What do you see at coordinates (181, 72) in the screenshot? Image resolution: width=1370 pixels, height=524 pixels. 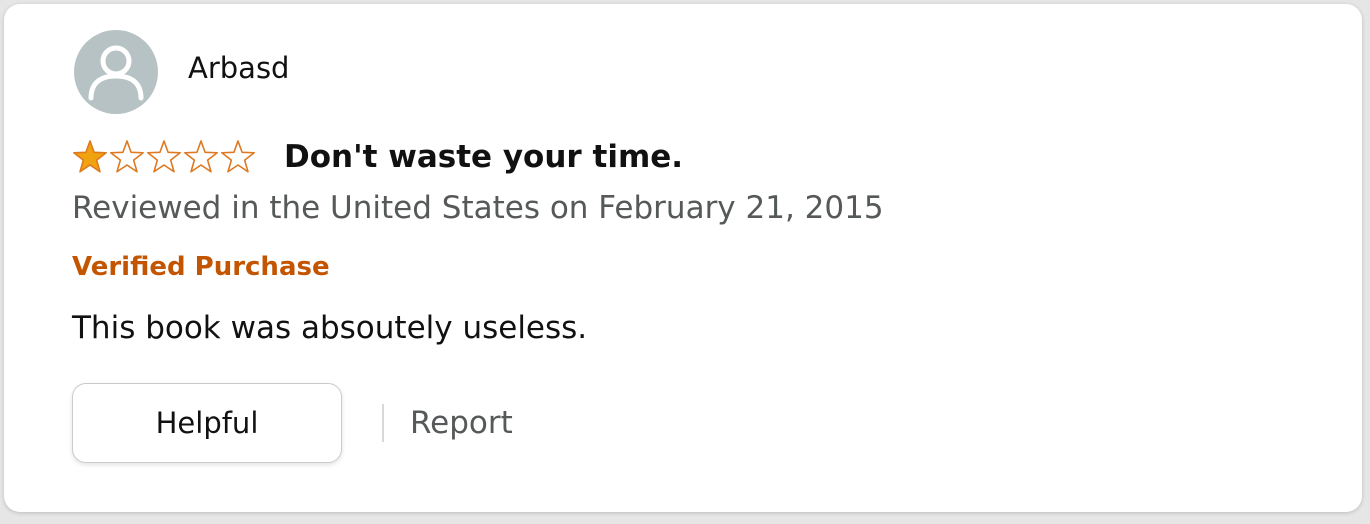 I see `reviewer-profile: Arbasd` at bounding box center [181, 72].